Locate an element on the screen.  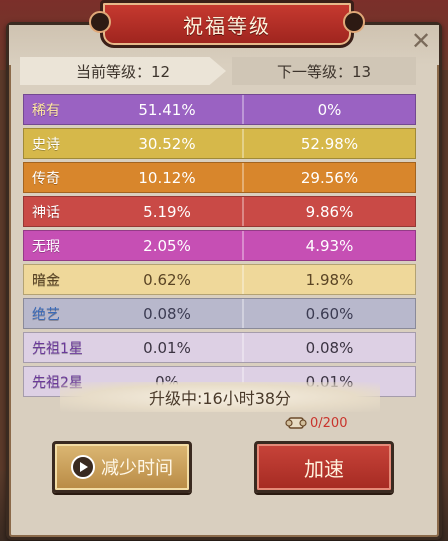
reduce-time-label: 减少时间 is located at coordinates (137, 468).